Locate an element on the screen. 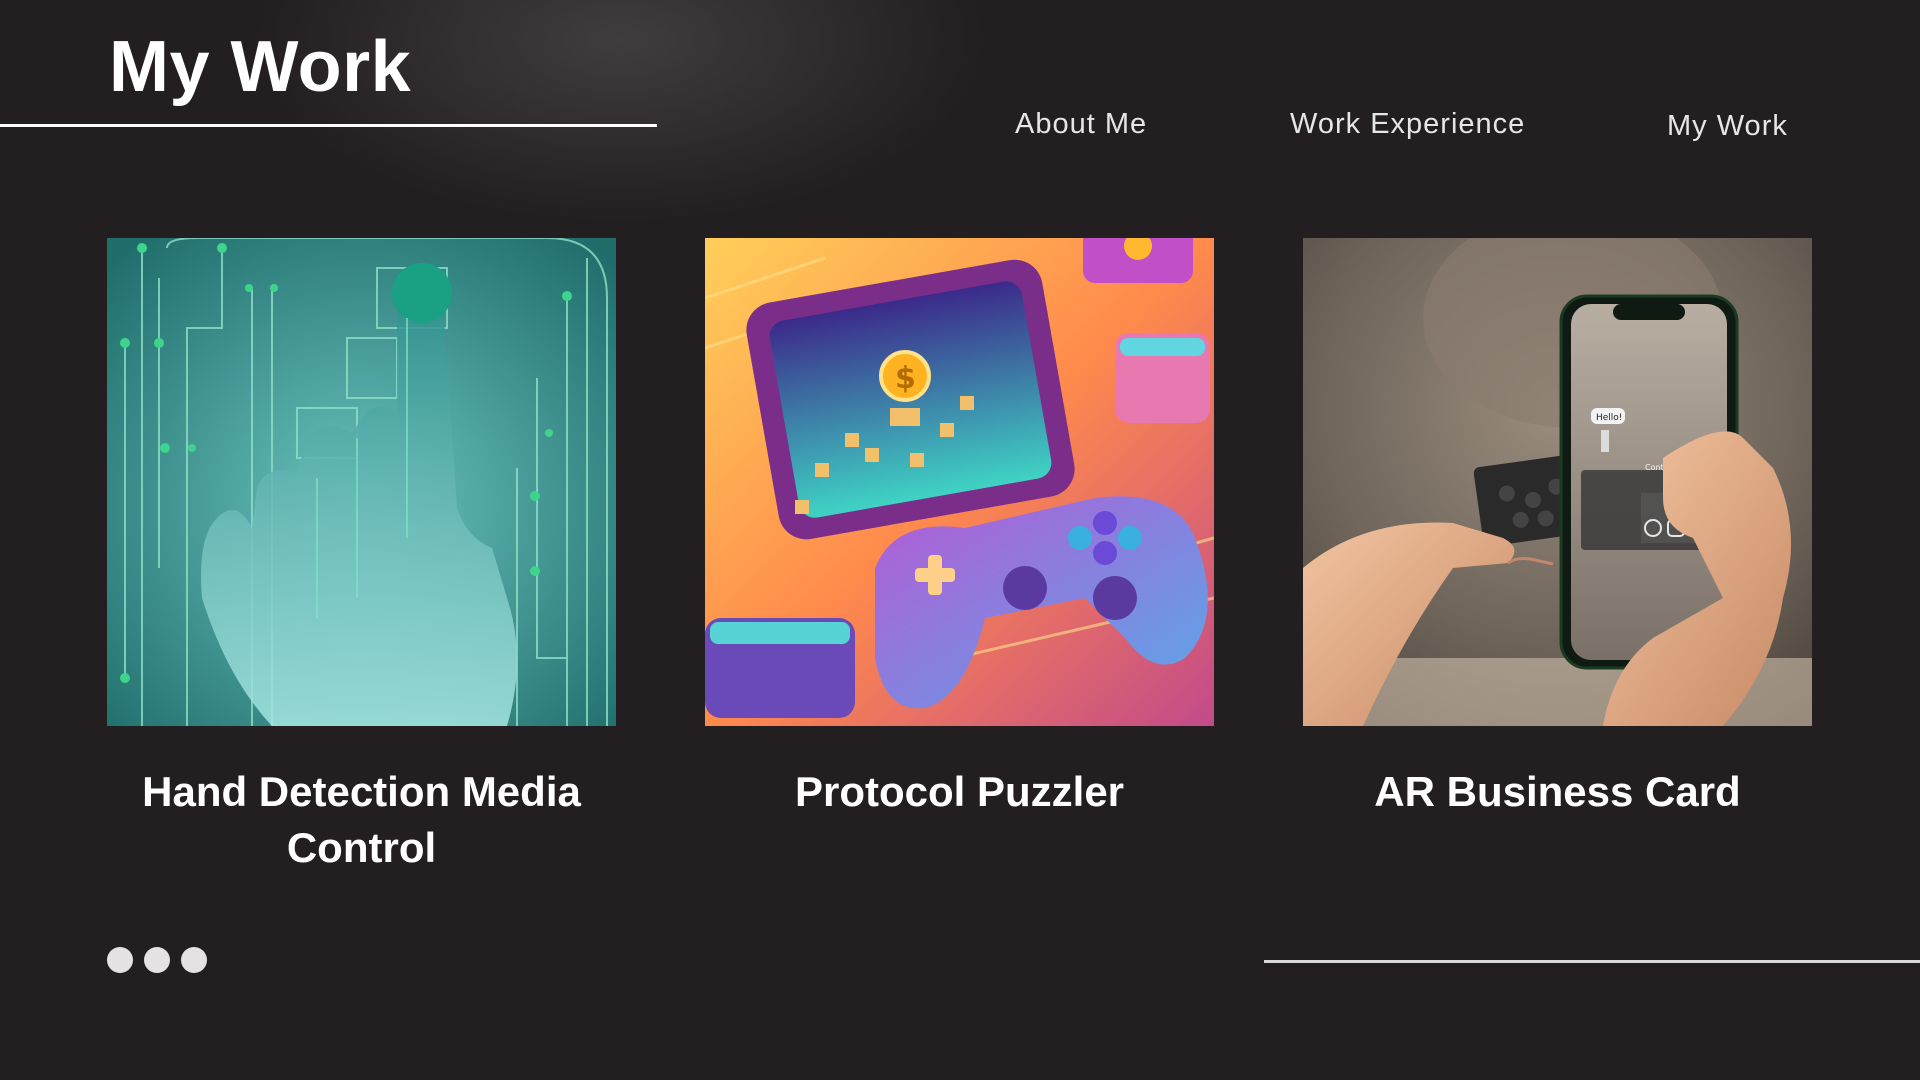 This screenshot has height=1080, width=1920. page-title: My Work is located at coordinates (260, 67).